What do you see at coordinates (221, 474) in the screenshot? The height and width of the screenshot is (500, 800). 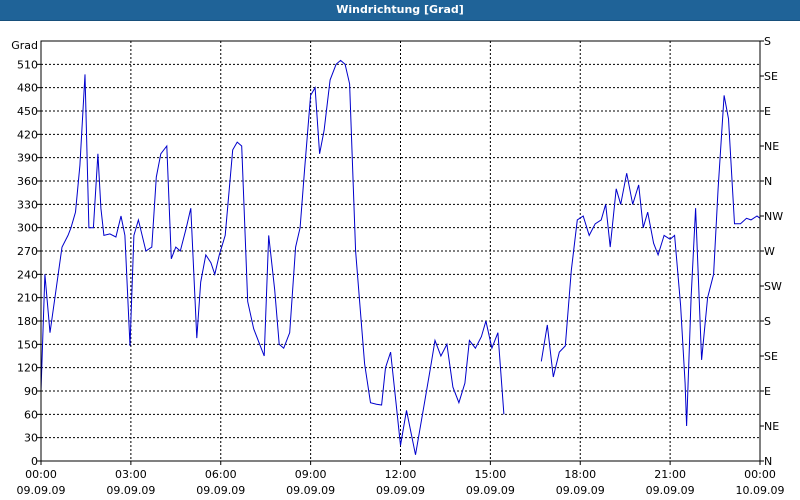 I see `x-tick-time-label: 06:00` at bounding box center [221, 474].